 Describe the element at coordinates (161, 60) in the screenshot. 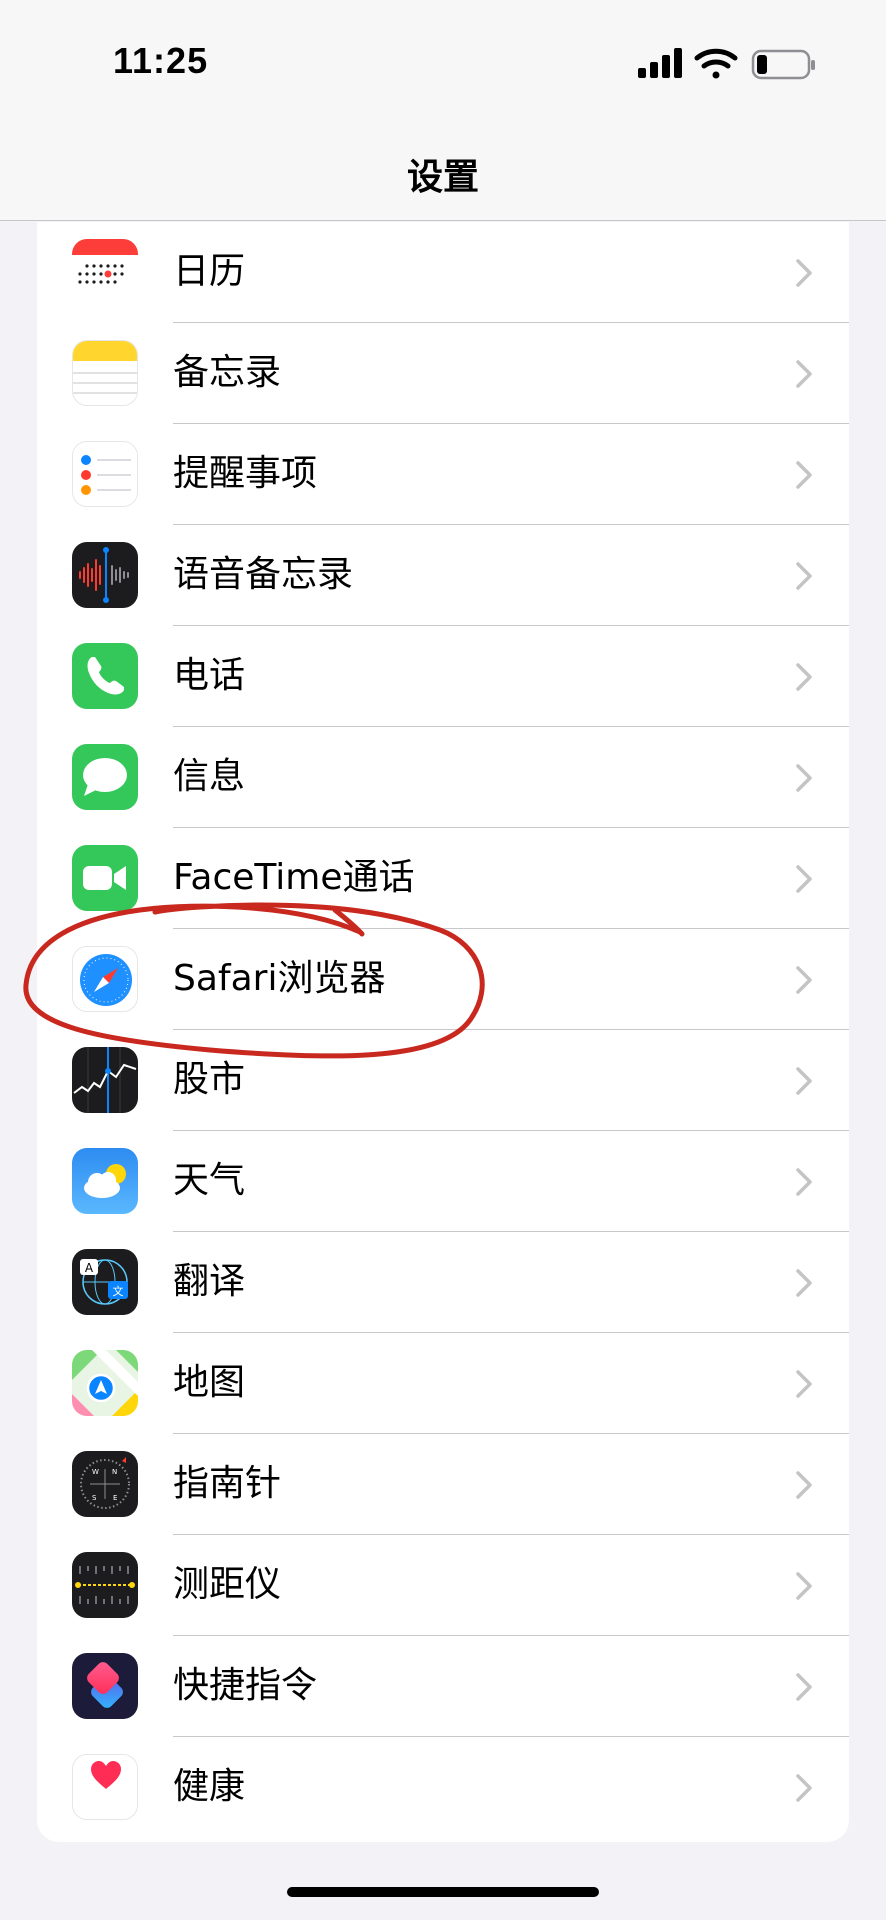

I see `status-time: 11:25` at that location.